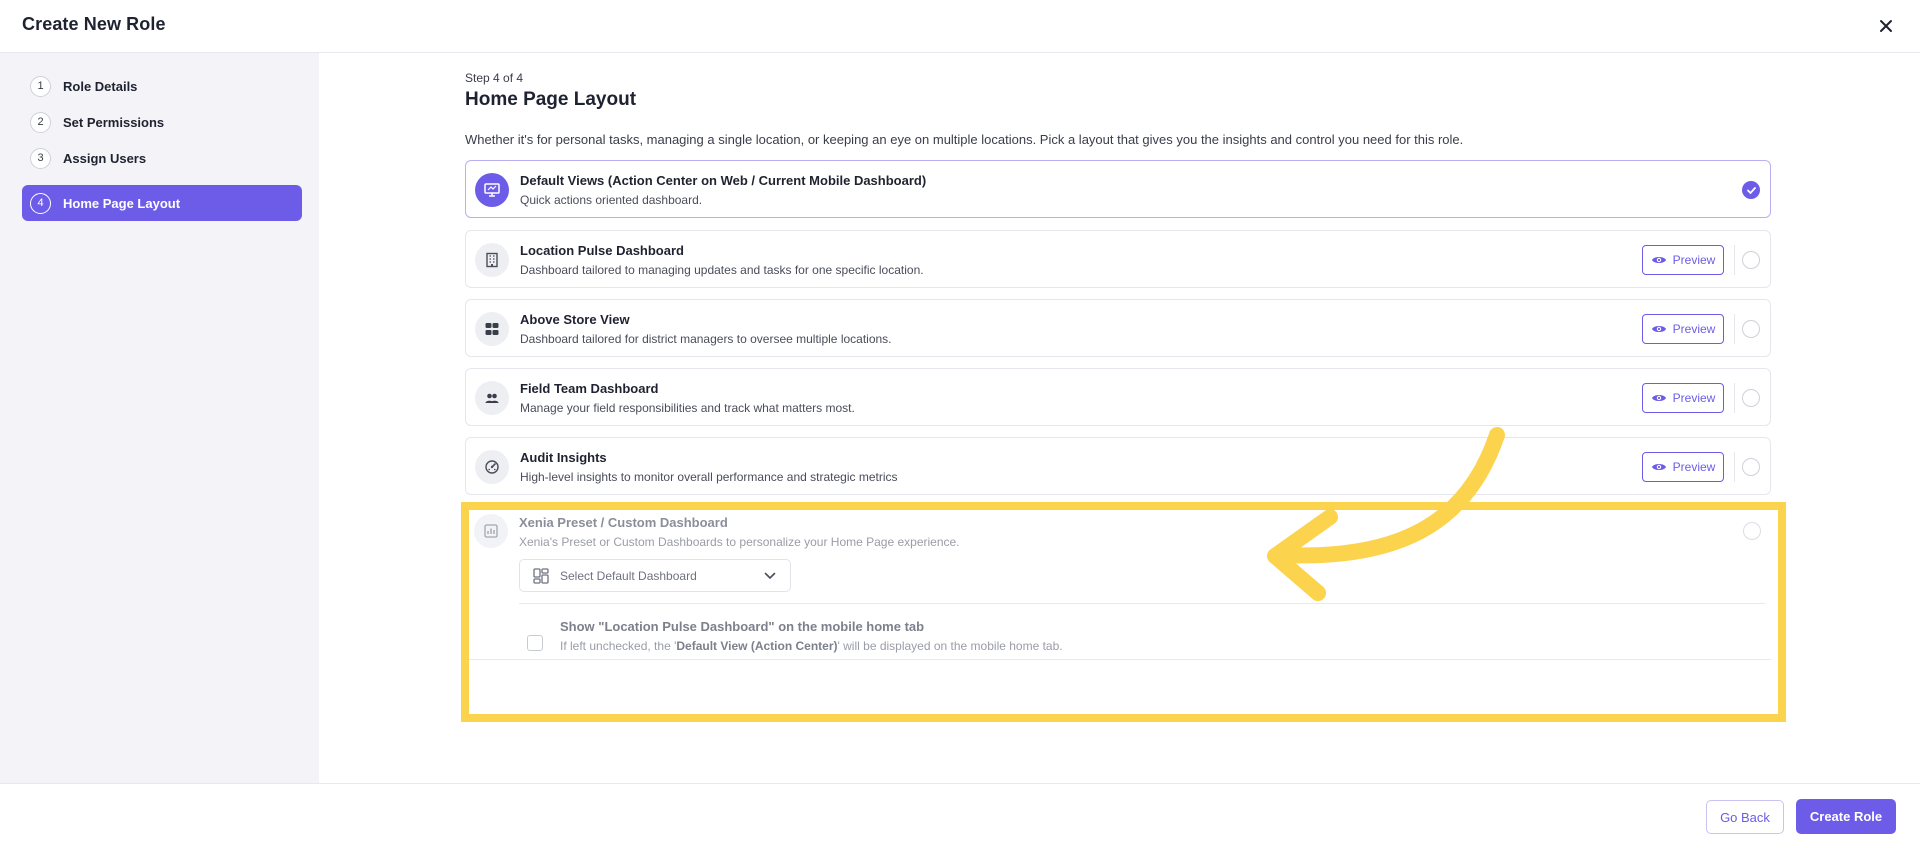 The height and width of the screenshot is (848, 1920). What do you see at coordinates (960, 26) in the screenshot?
I see `modal-header: Create New Role` at bounding box center [960, 26].